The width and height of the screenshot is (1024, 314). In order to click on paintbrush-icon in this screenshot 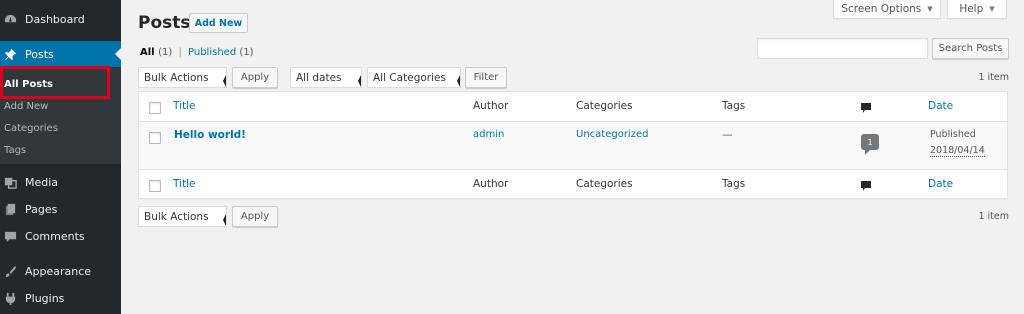, I will do `click(10, 271)`.